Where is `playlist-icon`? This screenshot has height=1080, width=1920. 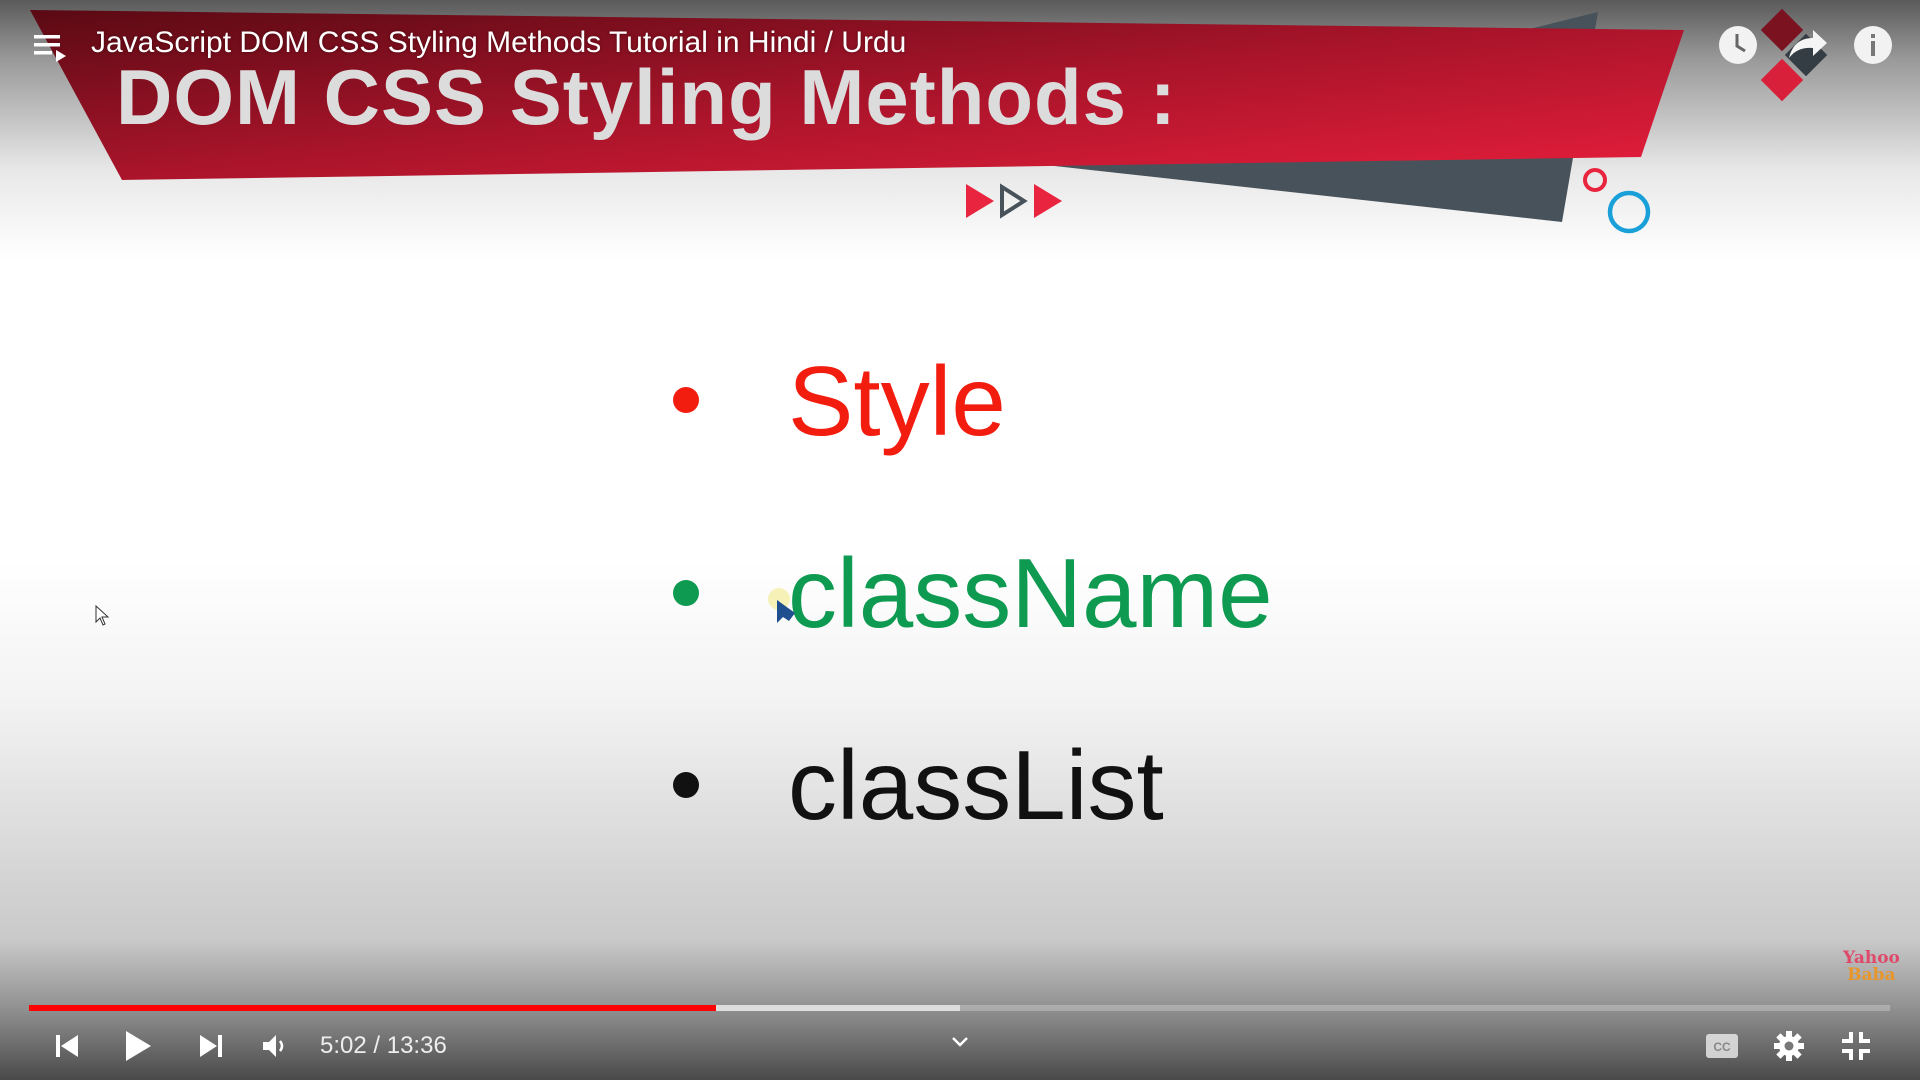
playlist-icon is located at coordinates (51, 50).